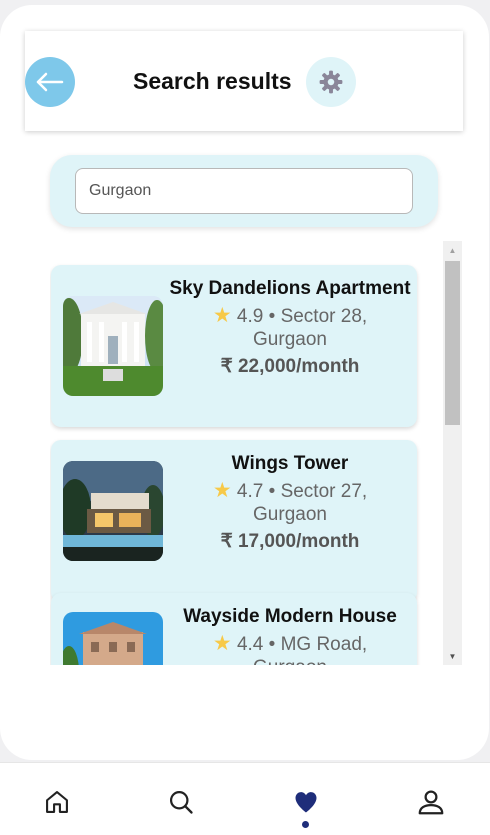  What do you see at coordinates (305, 824) in the screenshot?
I see `active-indicator` at bounding box center [305, 824].